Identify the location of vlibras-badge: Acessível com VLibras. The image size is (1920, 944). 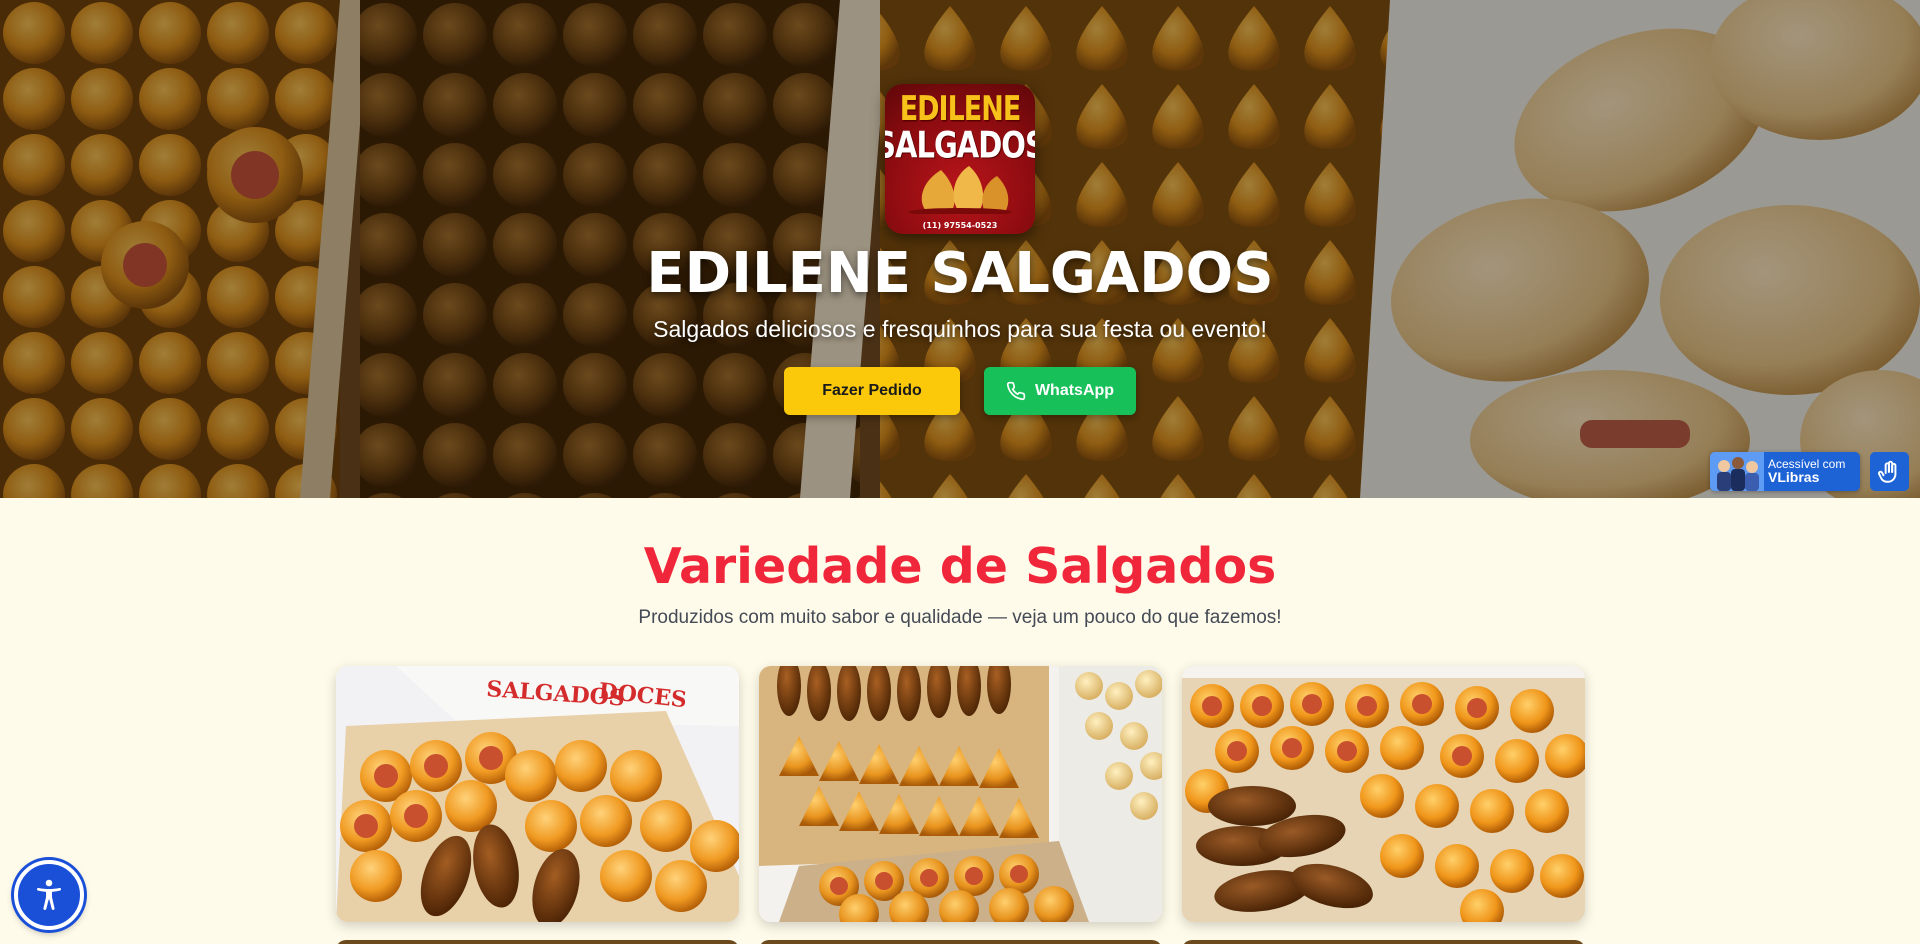
(1785, 471).